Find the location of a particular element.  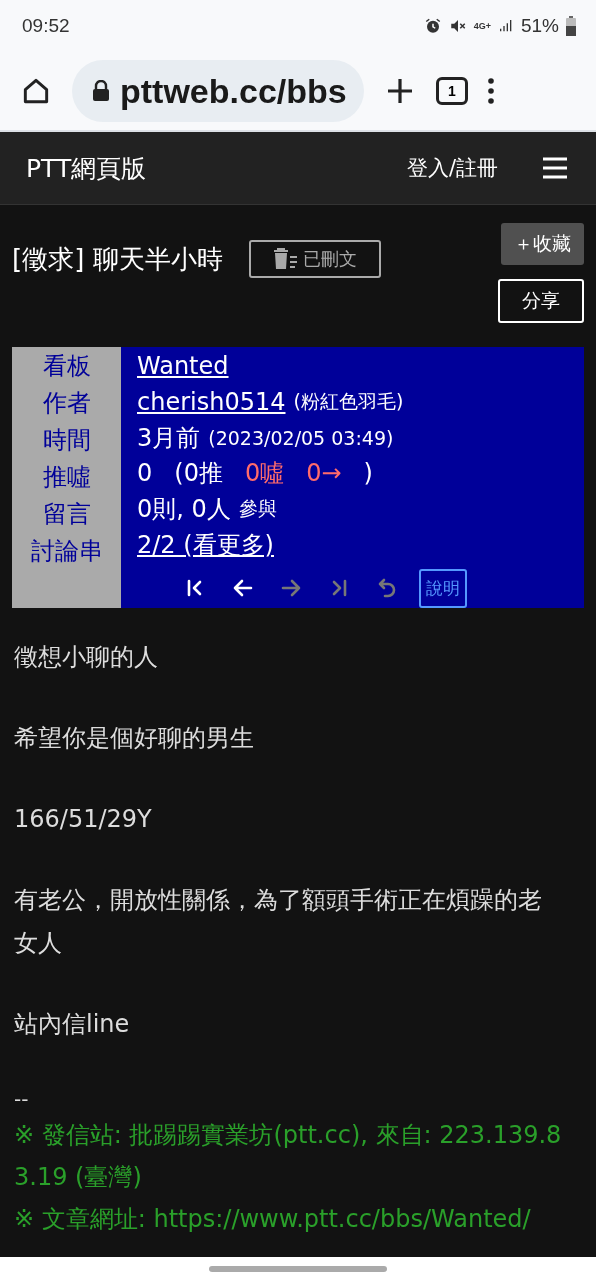

meta-value: 0則, 0人 is located at coordinates (184, 510).